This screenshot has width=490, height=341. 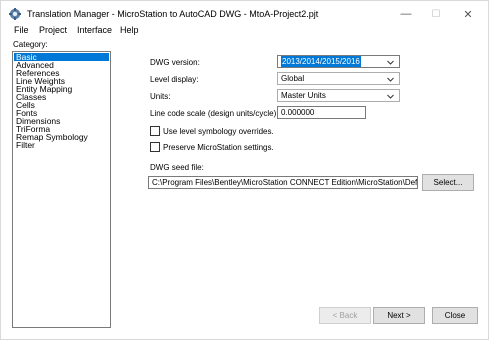 I want to click on level-display-label: Level display:, so click(x=174, y=79).